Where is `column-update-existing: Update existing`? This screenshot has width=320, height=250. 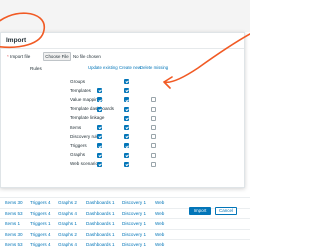 column-update-existing: Update existing is located at coordinates (103, 67).